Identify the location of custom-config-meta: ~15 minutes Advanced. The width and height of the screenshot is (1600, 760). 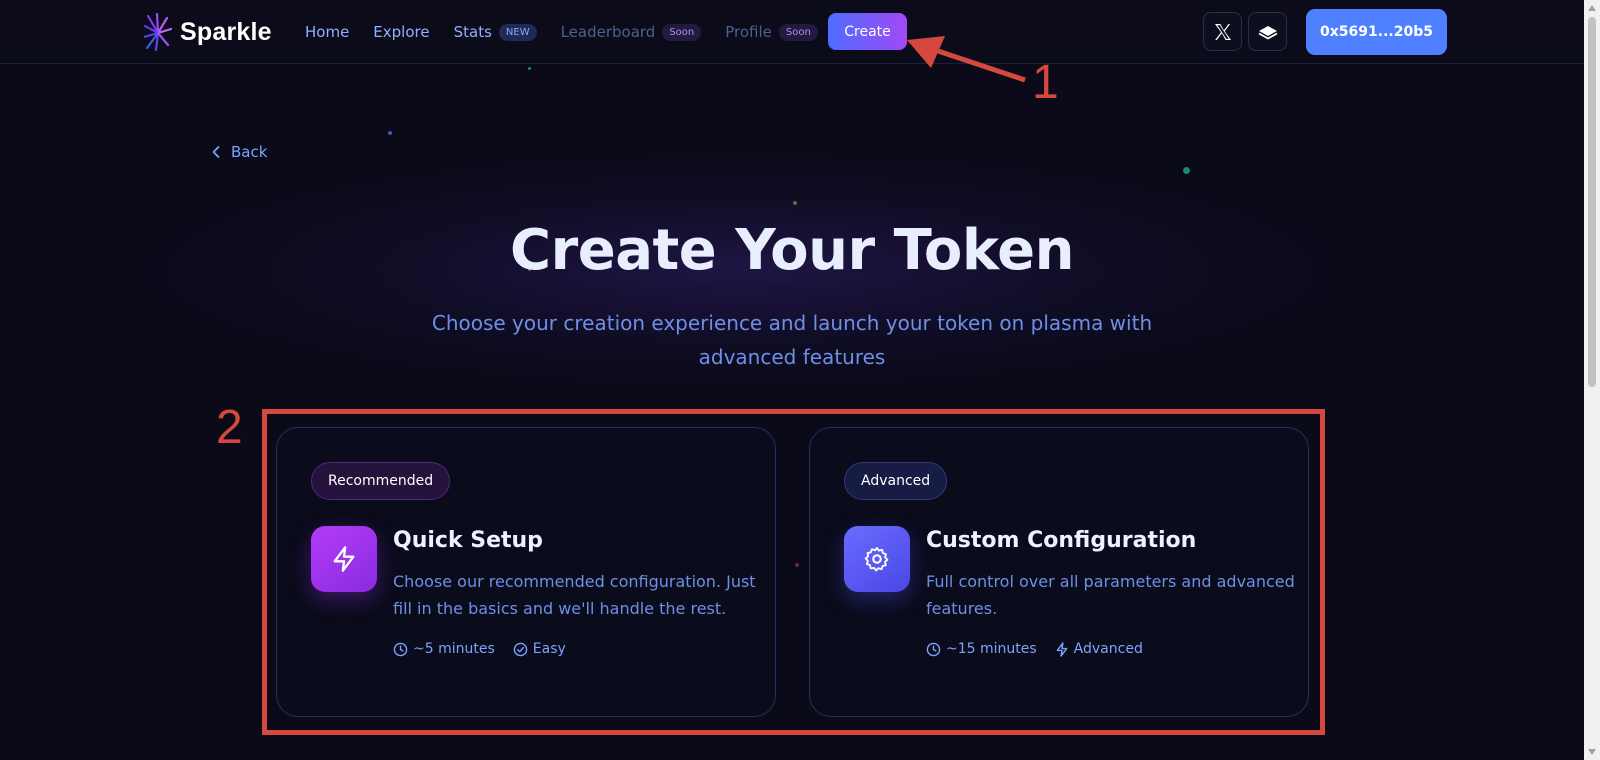
(1043, 649).